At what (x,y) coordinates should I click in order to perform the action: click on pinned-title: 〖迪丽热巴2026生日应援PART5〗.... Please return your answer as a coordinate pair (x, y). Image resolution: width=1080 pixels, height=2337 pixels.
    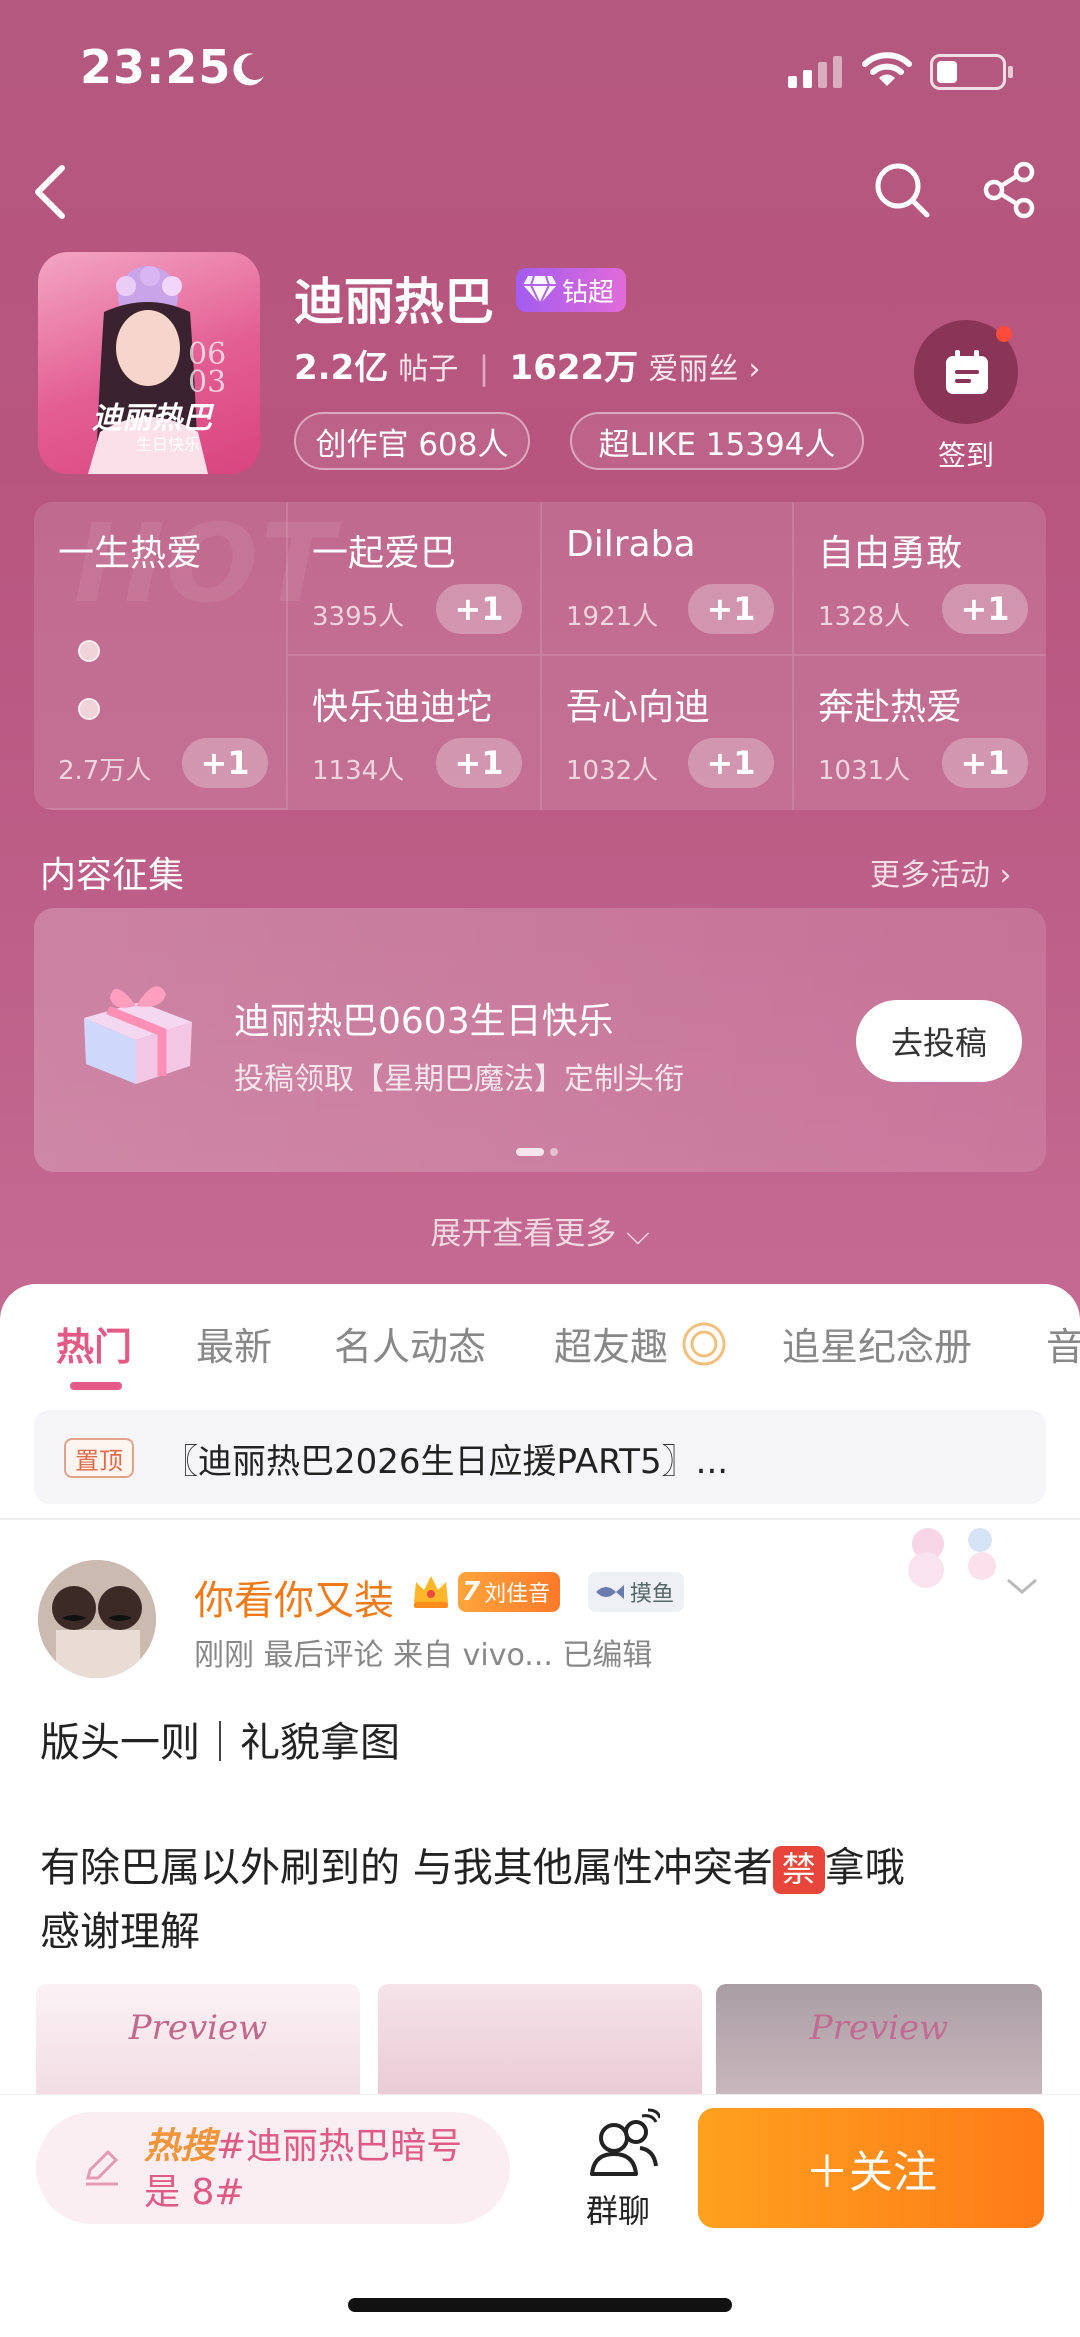
    Looking at the image, I should click on (446, 1462).